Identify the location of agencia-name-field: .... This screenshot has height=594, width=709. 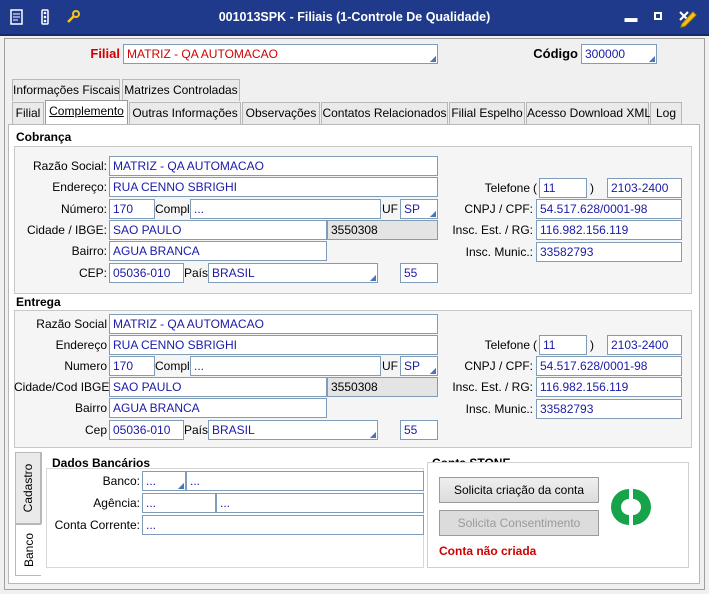
(320, 503).